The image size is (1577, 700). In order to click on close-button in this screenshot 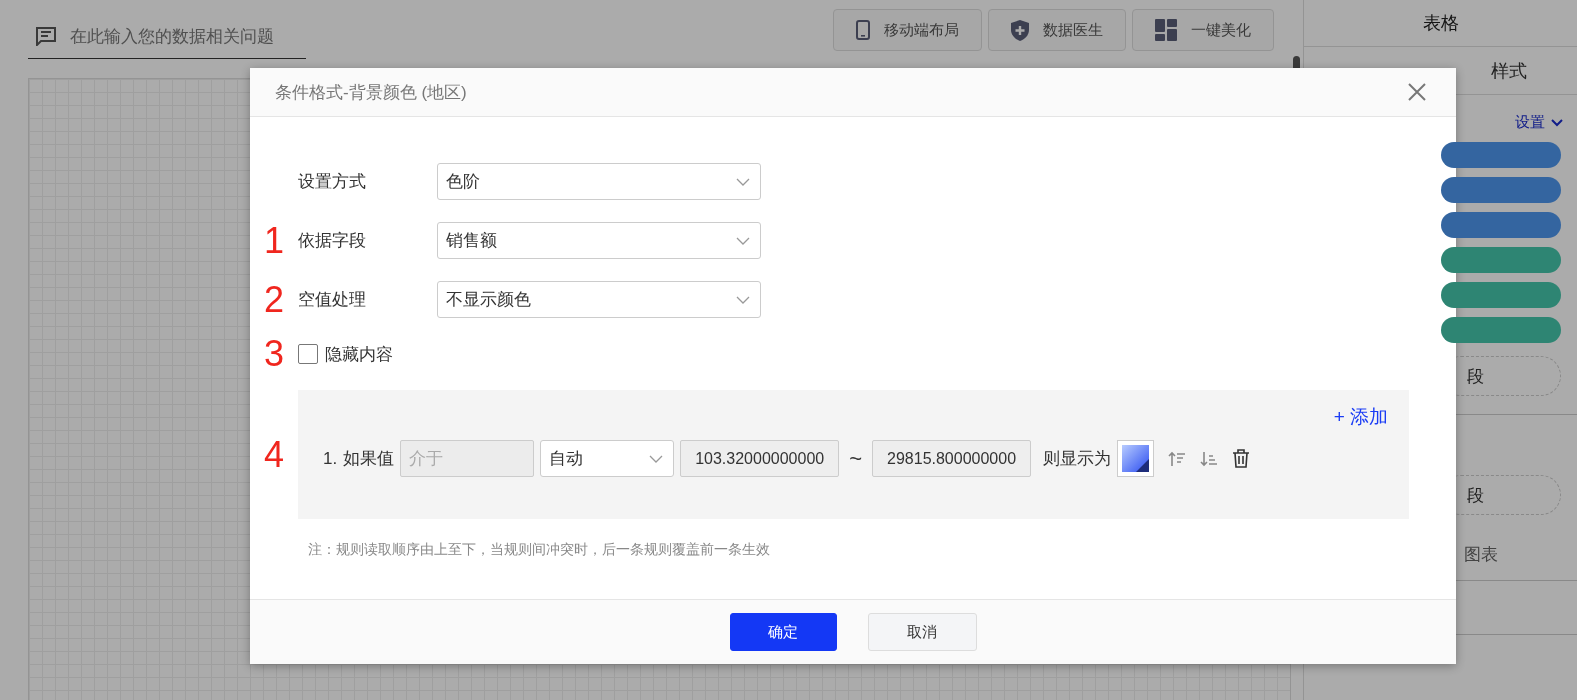, I will do `click(1417, 92)`.